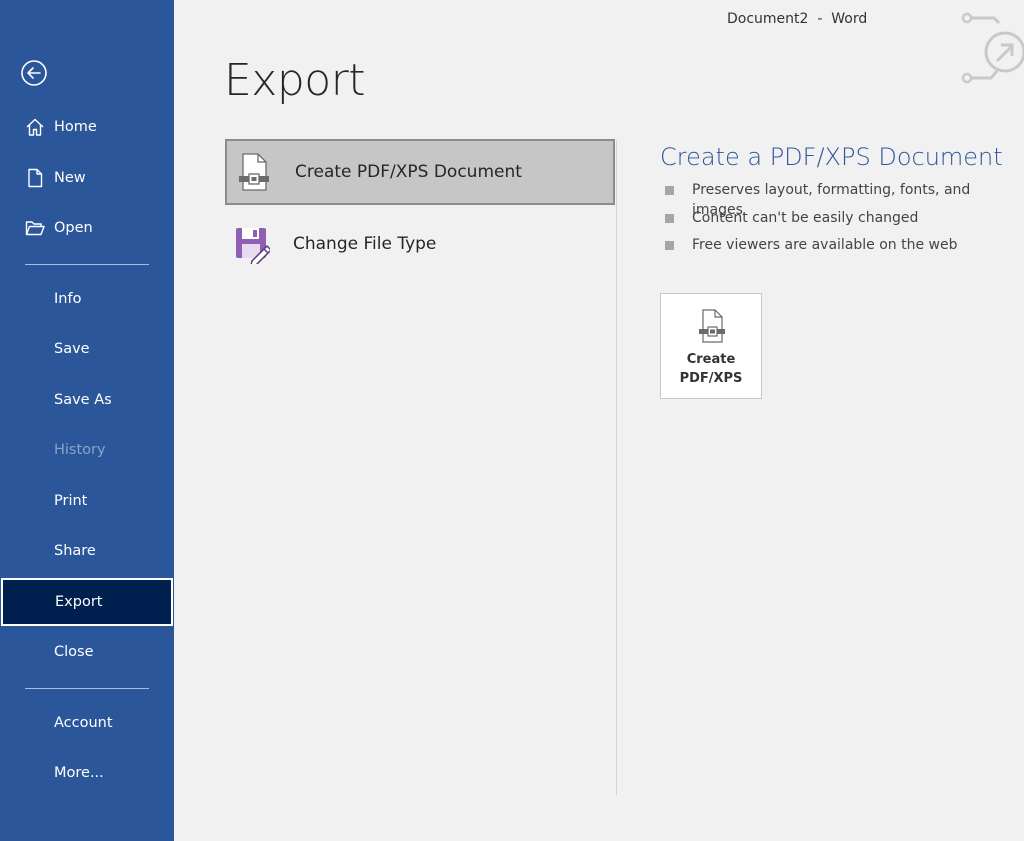 The height and width of the screenshot is (841, 1024). I want to click on list-item: Content can't be easily changed, so click(844, 222).